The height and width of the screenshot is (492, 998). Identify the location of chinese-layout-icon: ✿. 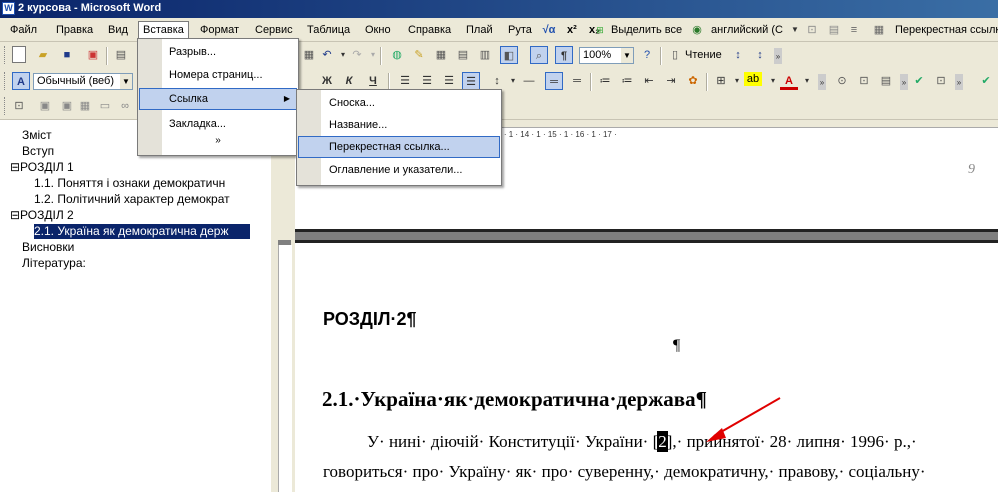
(693, 81).